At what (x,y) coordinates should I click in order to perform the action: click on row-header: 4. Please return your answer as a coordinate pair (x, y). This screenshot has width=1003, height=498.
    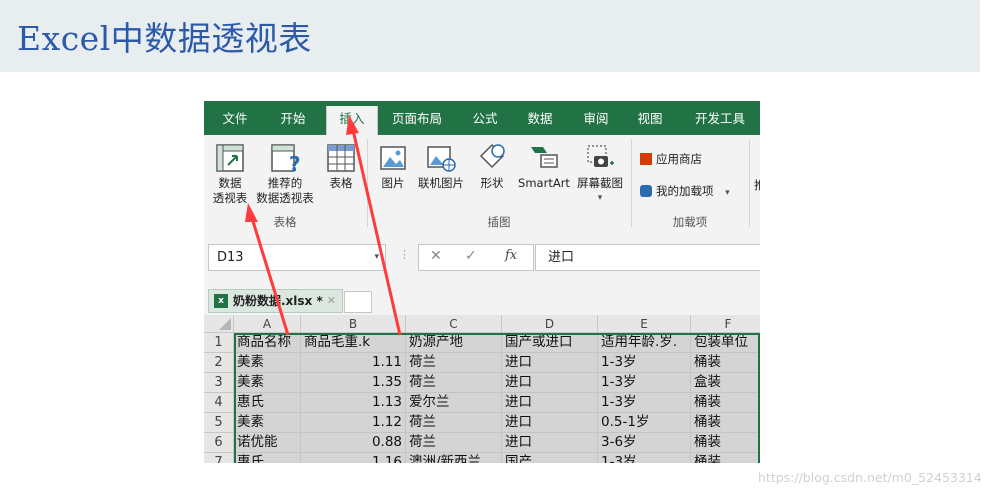
    Looking at the image, I should click on (219, 403).